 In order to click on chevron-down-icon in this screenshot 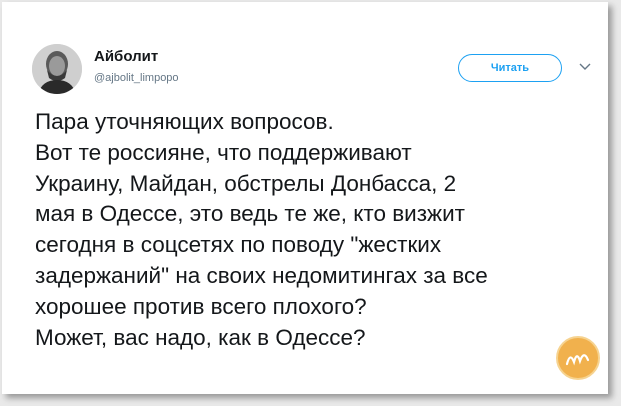, I will do `click(585, 67)`.